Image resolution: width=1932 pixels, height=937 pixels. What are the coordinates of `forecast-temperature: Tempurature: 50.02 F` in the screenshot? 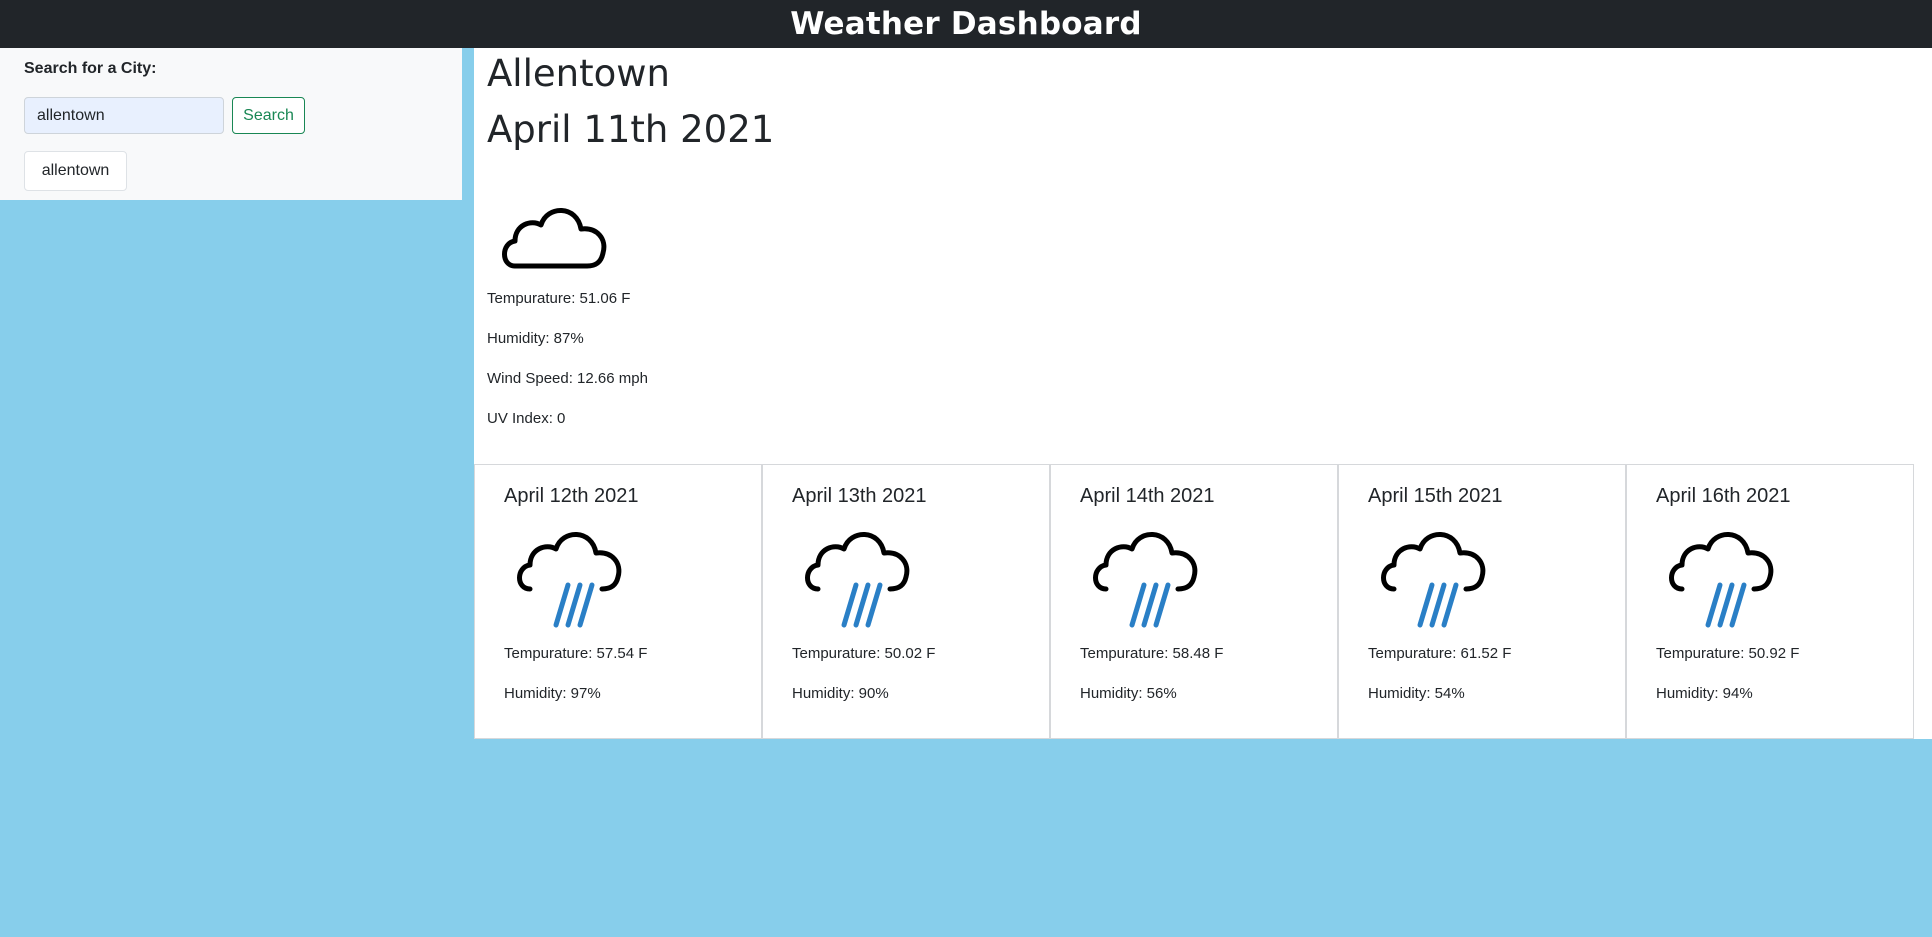 It's located at (864, 653).